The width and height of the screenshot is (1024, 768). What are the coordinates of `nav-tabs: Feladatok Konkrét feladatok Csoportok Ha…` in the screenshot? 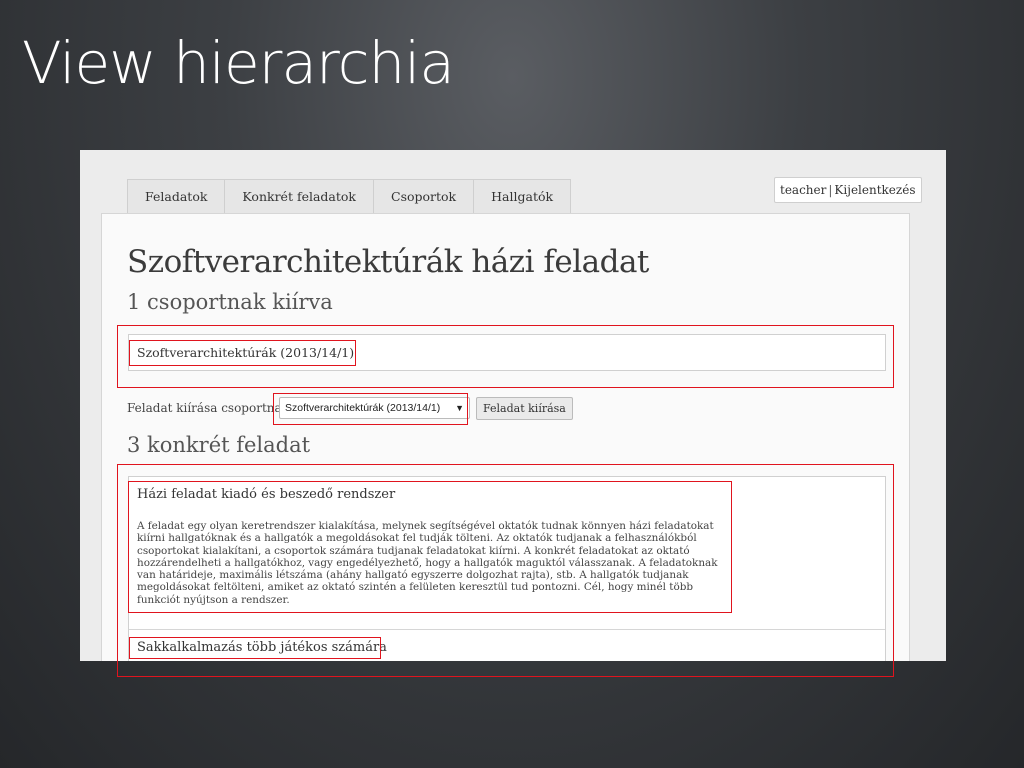 It's located at (349, 196).